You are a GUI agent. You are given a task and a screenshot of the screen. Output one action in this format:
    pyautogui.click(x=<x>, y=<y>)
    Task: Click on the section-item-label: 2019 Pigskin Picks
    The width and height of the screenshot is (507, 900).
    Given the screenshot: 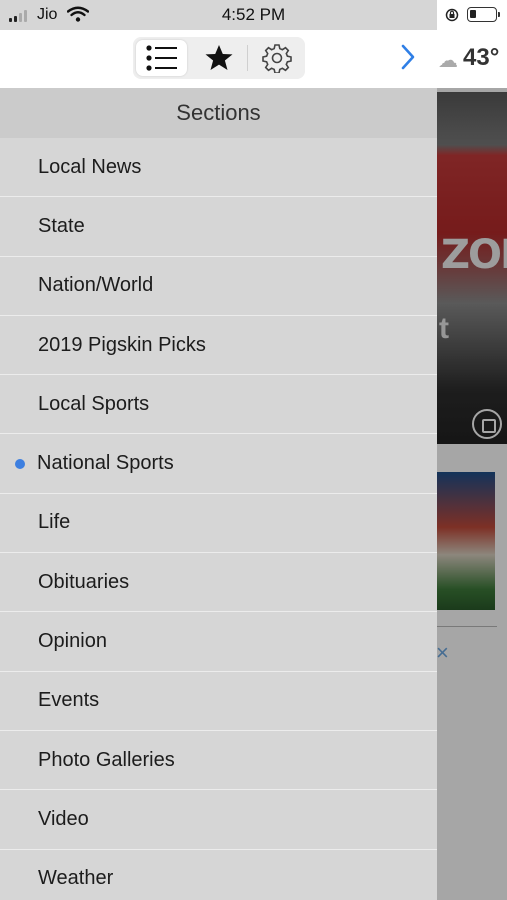 What is the action you would take?
    pyautogui.click(x=122, y=344)
    